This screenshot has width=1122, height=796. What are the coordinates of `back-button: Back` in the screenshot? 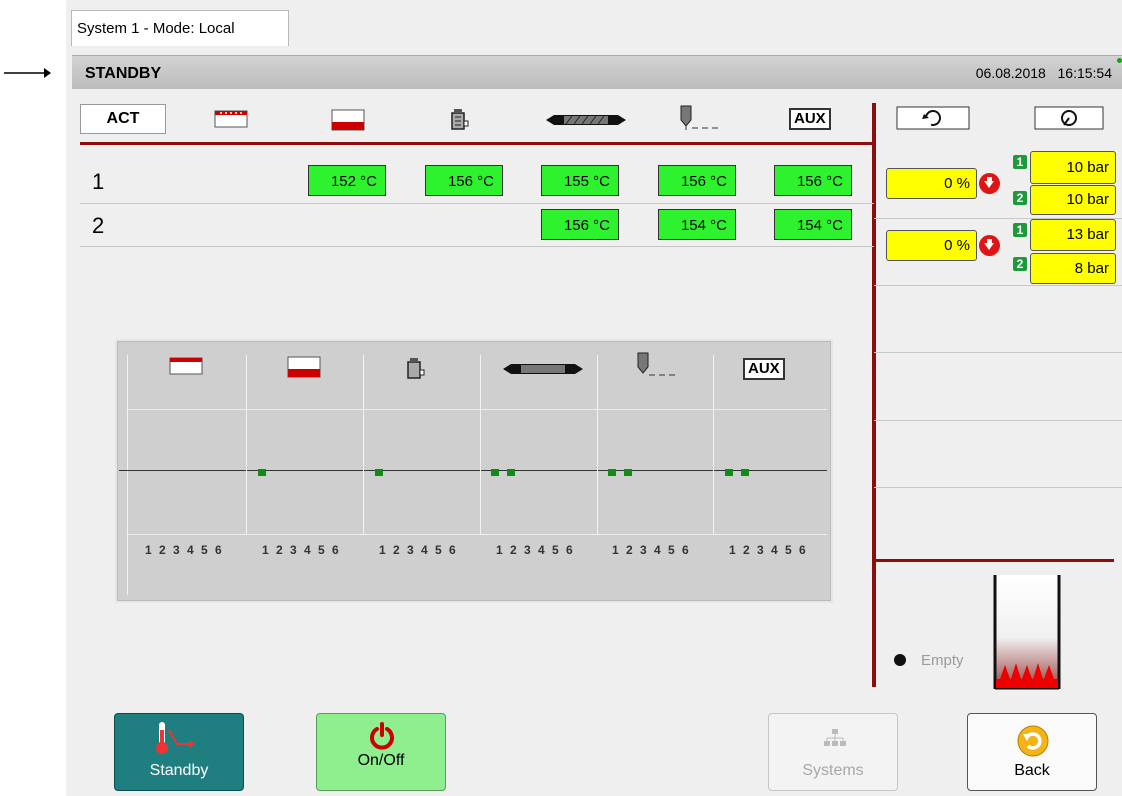 It's located at (1032, 752).